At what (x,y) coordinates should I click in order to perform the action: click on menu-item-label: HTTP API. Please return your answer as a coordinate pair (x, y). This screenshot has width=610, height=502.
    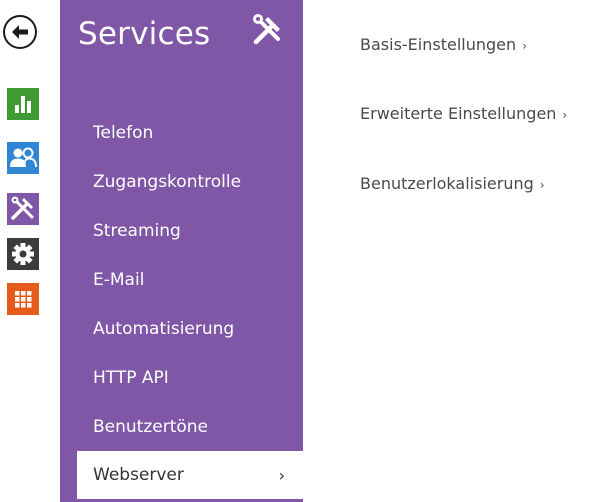
    Looking at the image, I should click on (131, 377).